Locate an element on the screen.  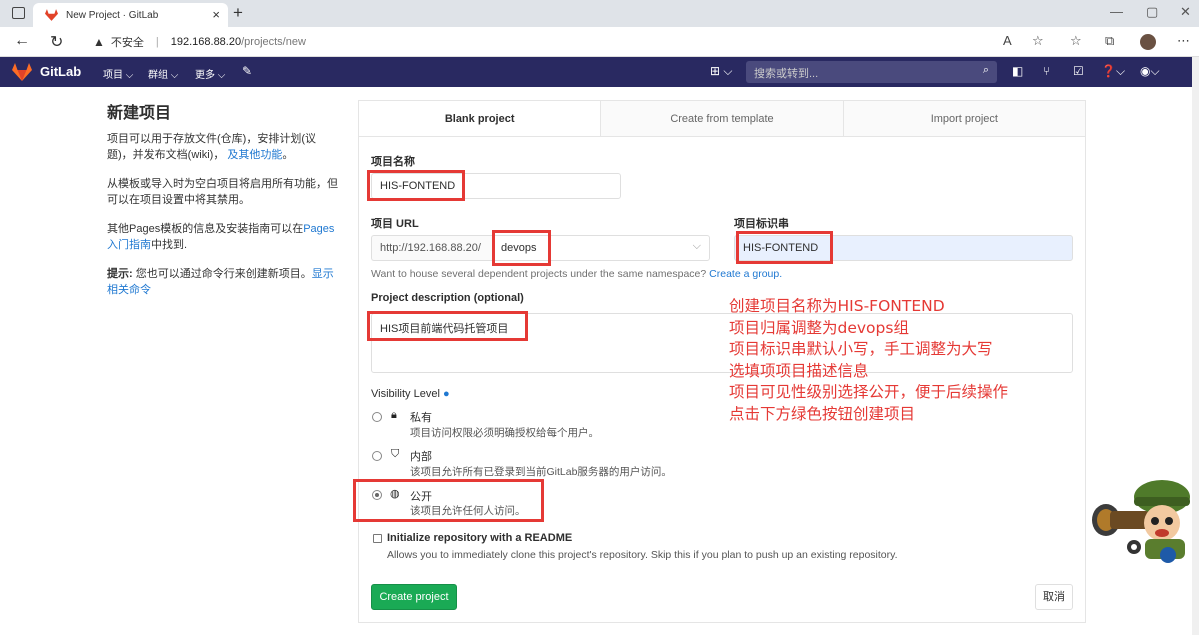
nav-more: 更多 ⌵ is located at coordinates (210, 73).